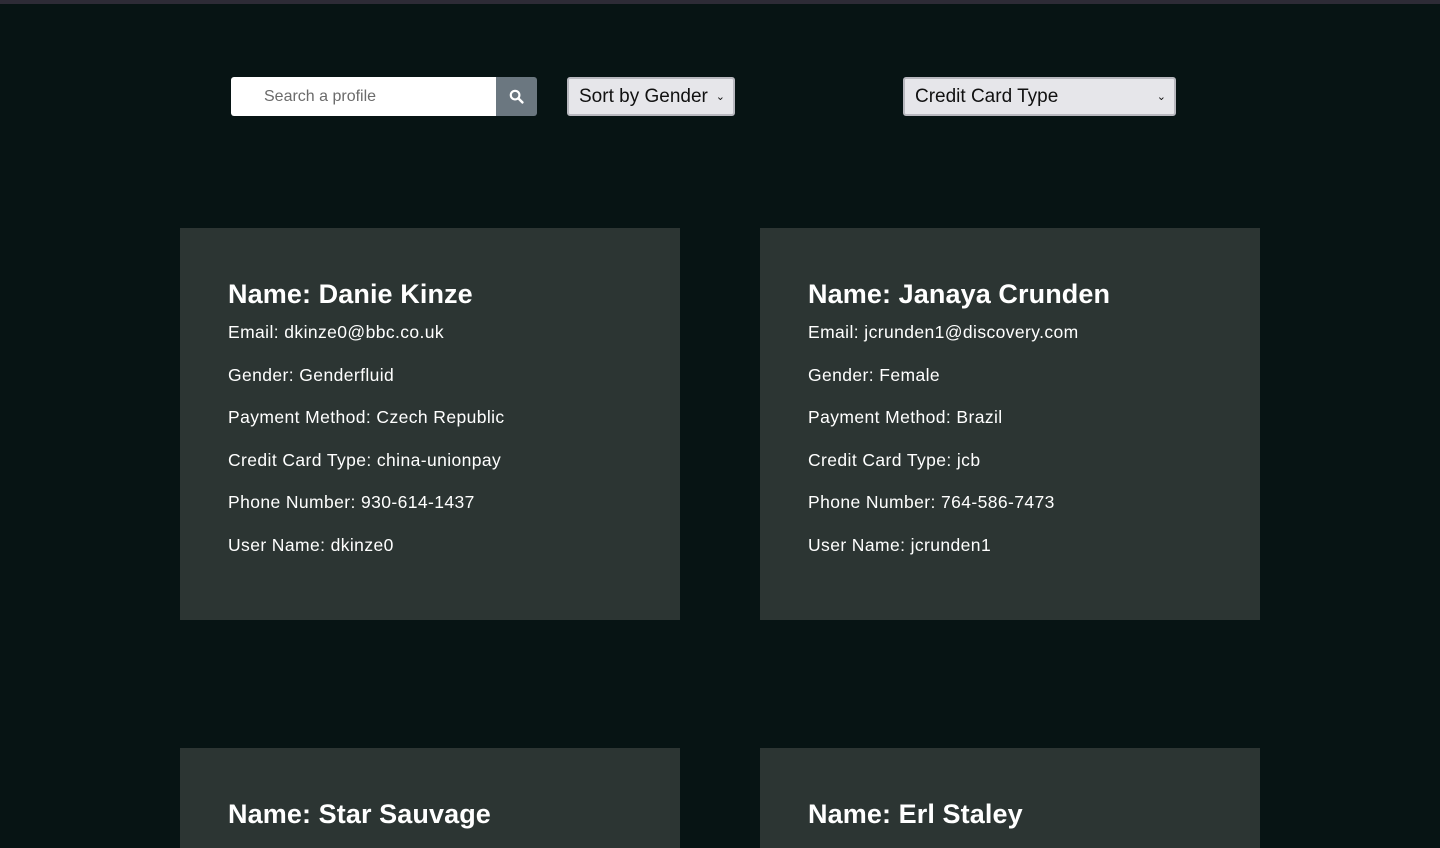  I want to click on profile-email: Email: jcrunden1@discovery.com, so click(943, 332).